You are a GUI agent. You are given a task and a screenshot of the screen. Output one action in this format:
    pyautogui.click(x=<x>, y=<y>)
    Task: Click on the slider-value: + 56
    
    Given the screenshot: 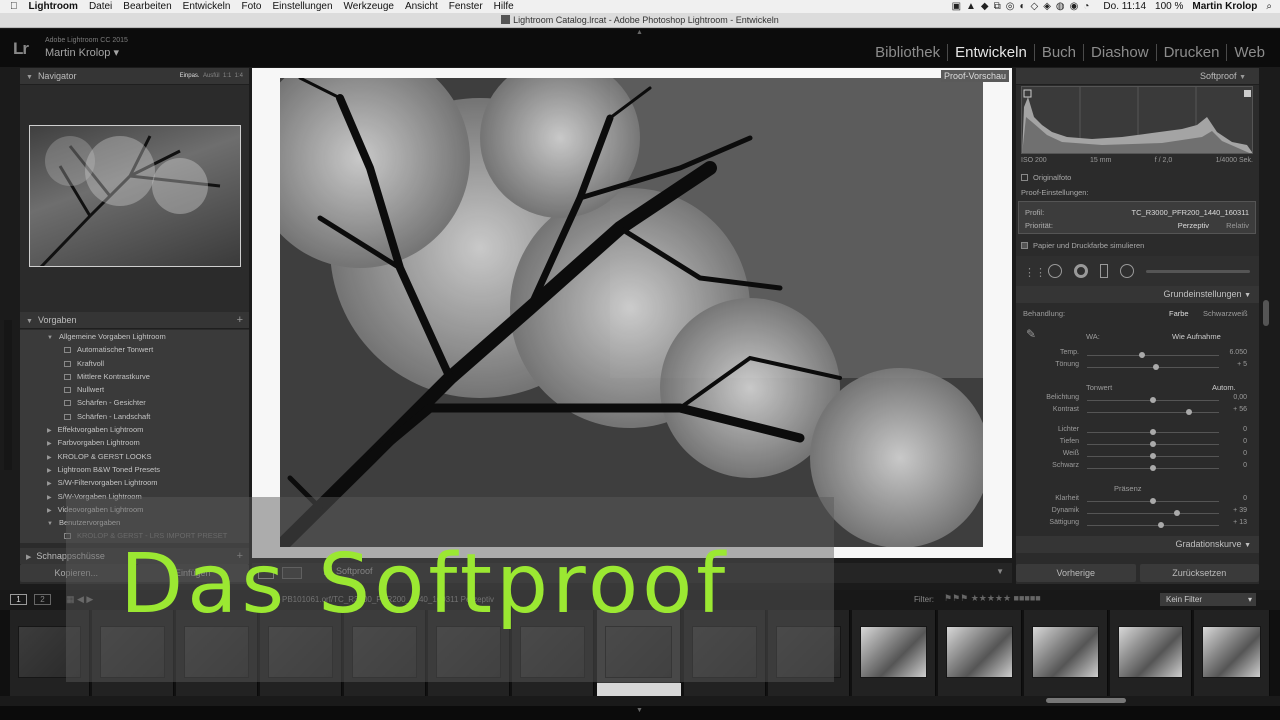 What is the action you would take?
    pyautogui.click(x=1240, y=409)
    